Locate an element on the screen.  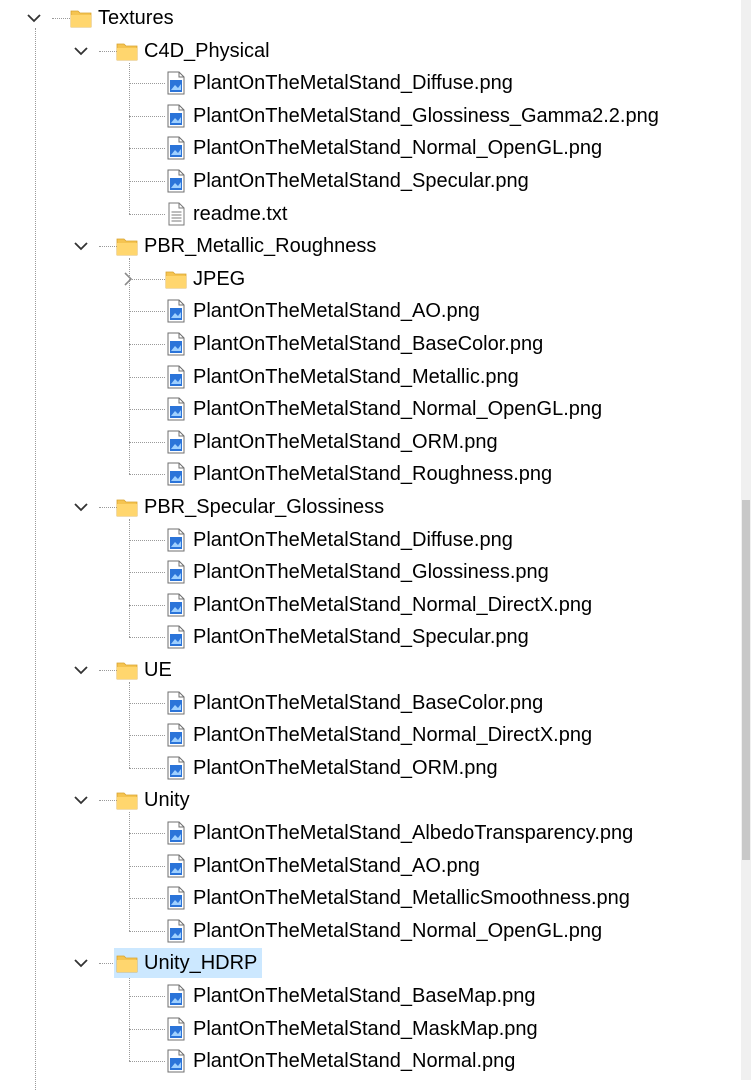
tree-item-label: UE is located at coordinates (158, 670).